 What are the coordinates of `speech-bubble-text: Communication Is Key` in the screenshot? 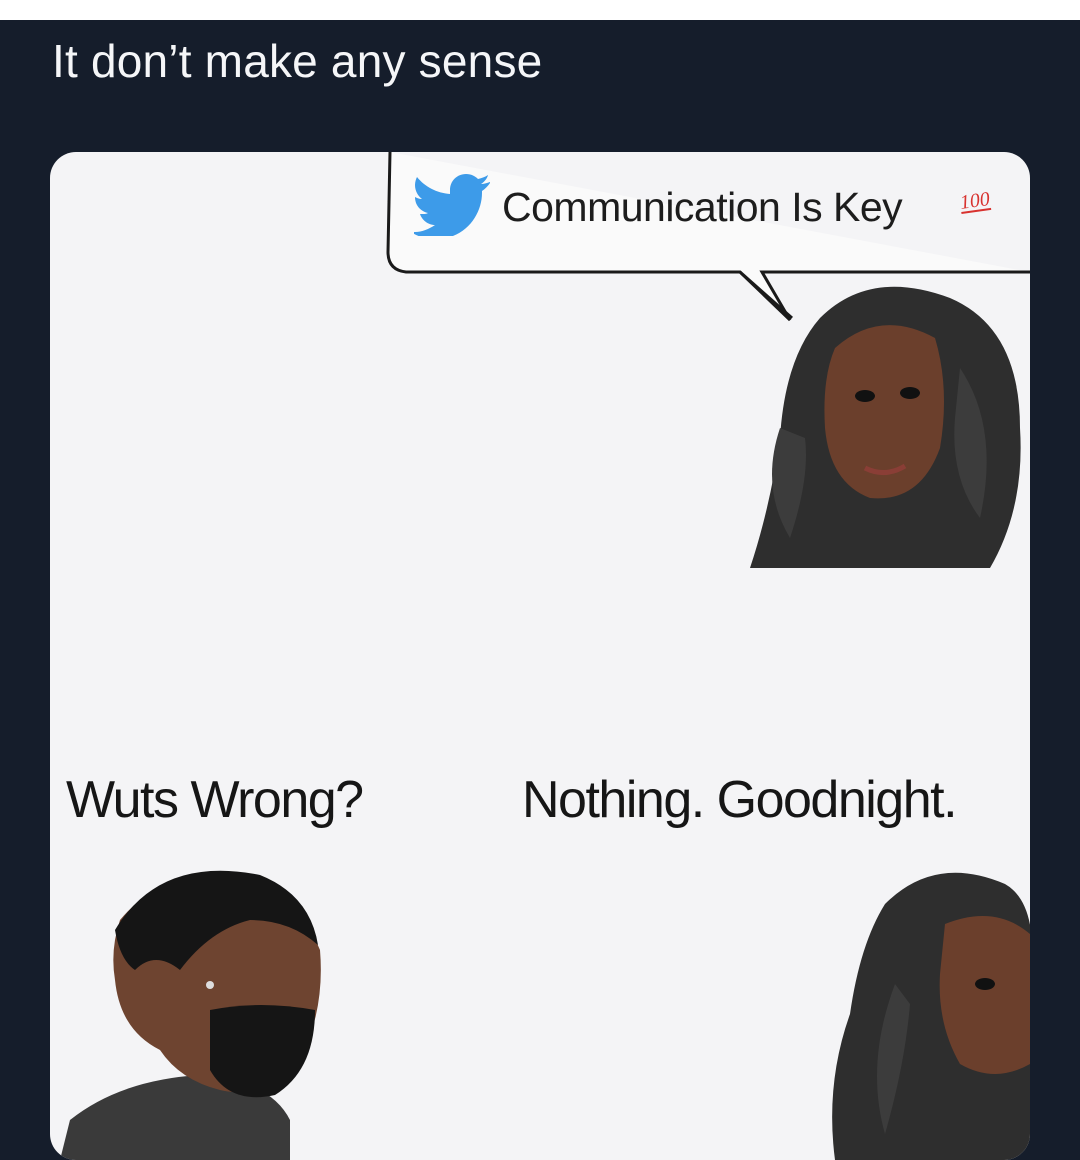 It's located at (702, 207).